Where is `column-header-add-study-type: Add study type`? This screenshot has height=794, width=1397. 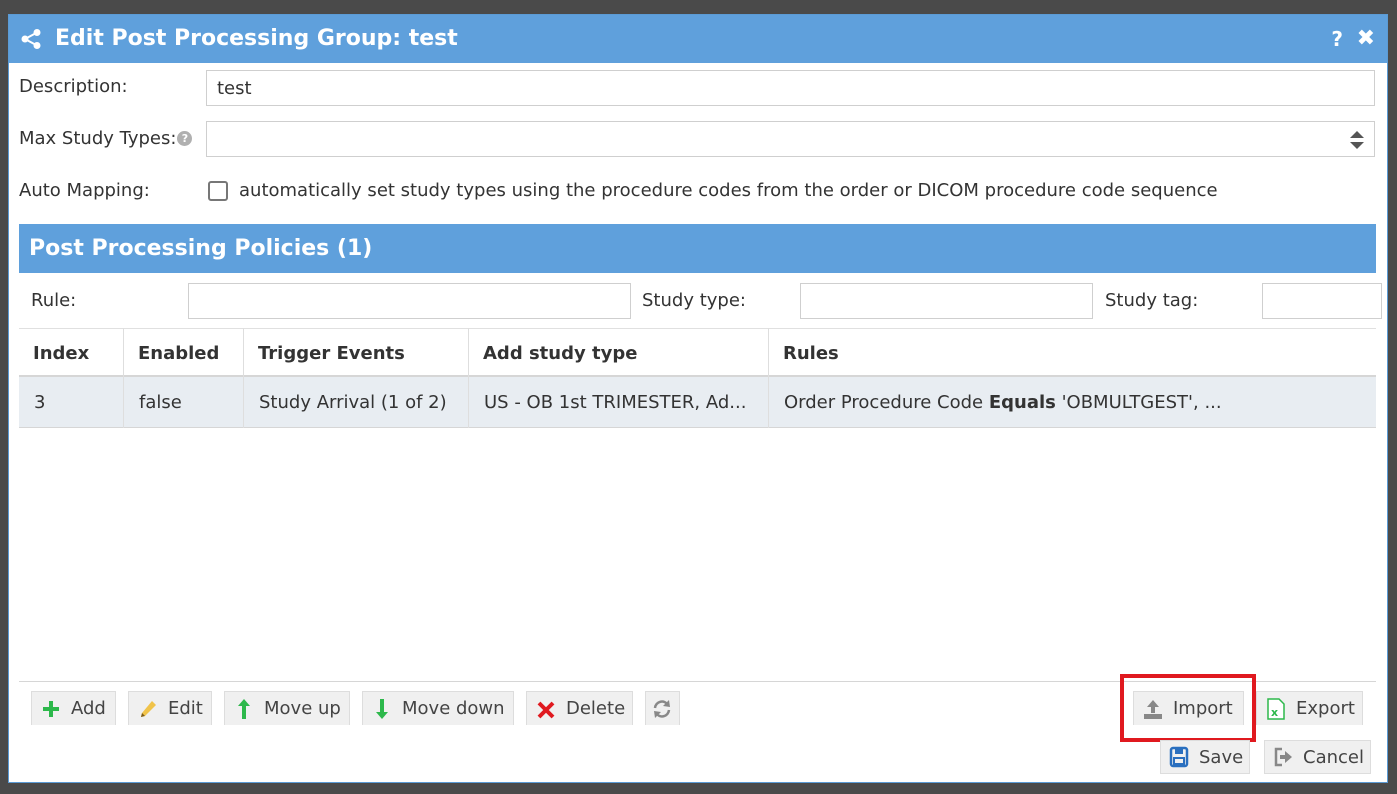 column-header-add-study-type: Add study type is located at coordinates (560, 353).